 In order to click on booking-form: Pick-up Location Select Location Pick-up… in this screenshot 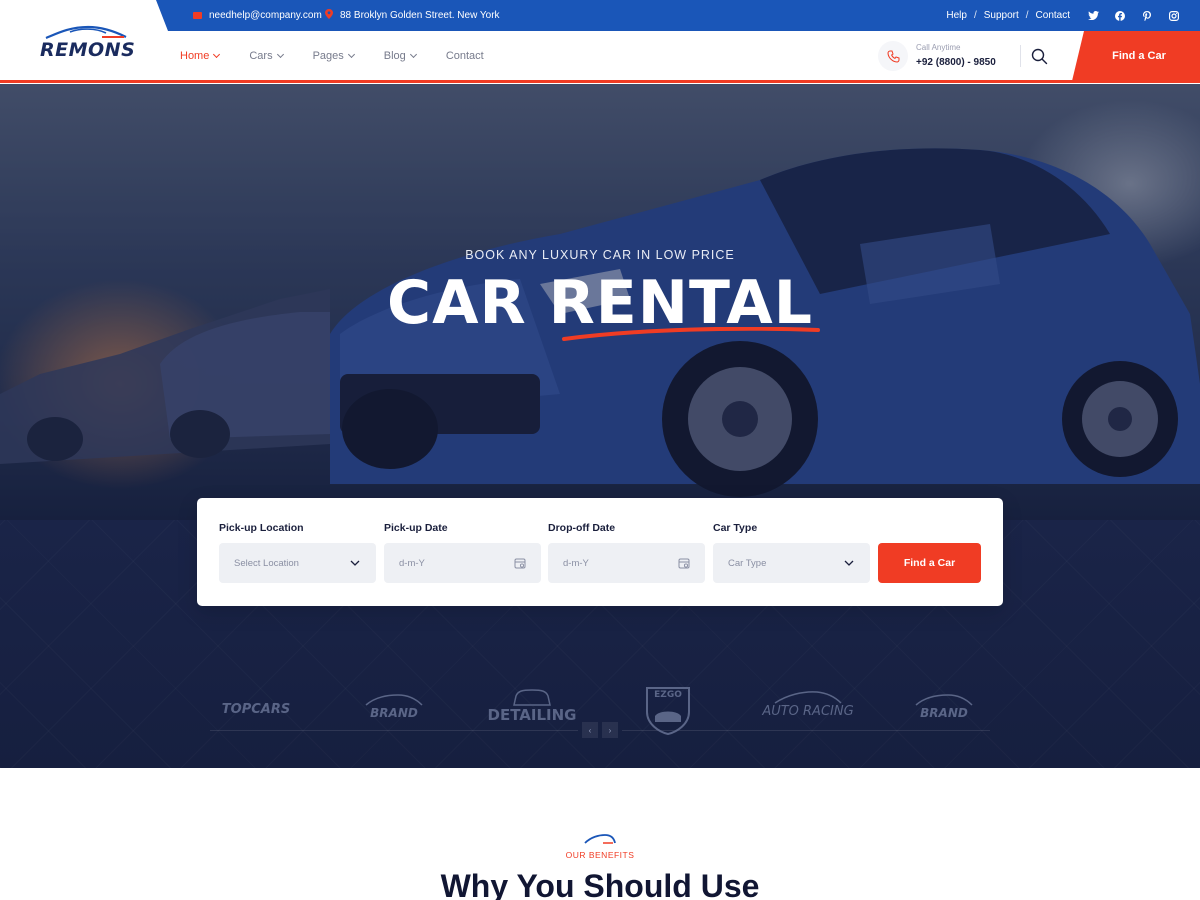, I will do `click(600, 552)`.